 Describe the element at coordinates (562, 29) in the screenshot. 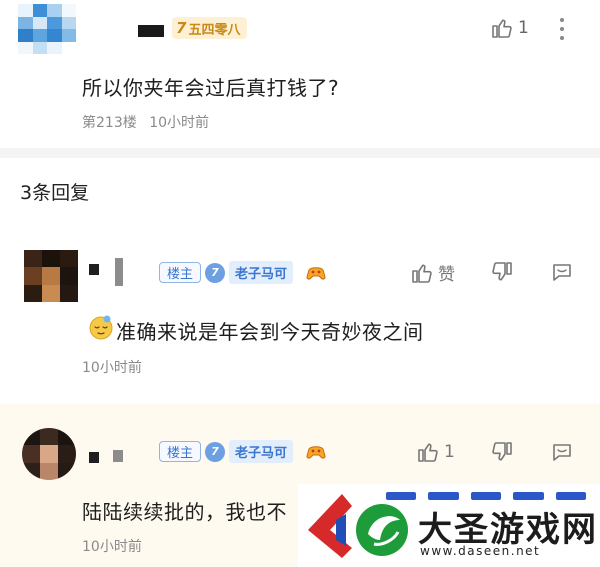

I see `more-vertical-icon` at that location.